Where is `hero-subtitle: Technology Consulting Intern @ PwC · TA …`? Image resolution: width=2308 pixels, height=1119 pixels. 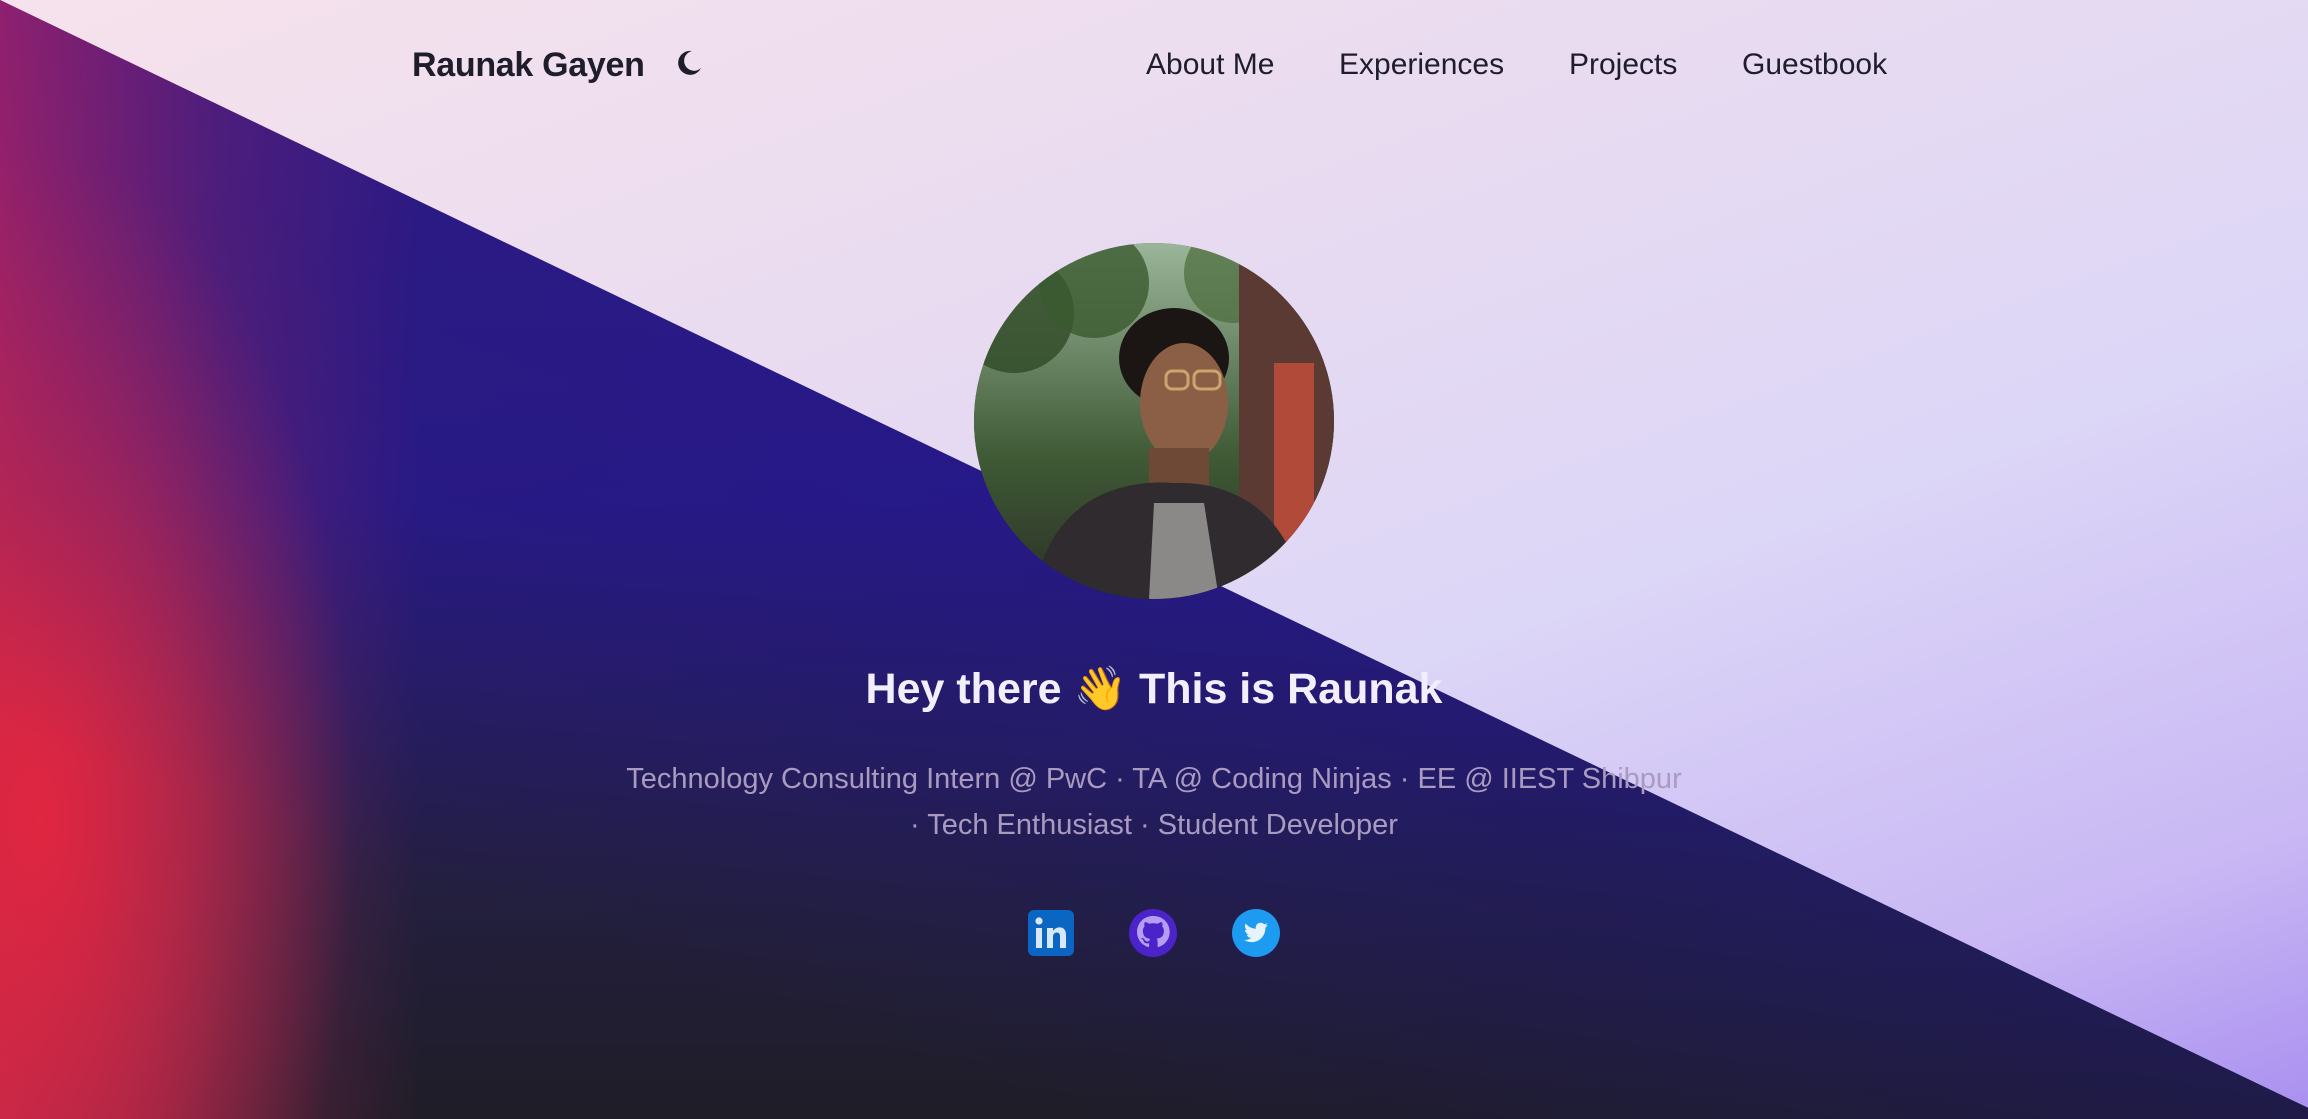 hero-subtitle: Technology Consulting Intern @ PwC · TA … is located at coordinates (1154, 802).